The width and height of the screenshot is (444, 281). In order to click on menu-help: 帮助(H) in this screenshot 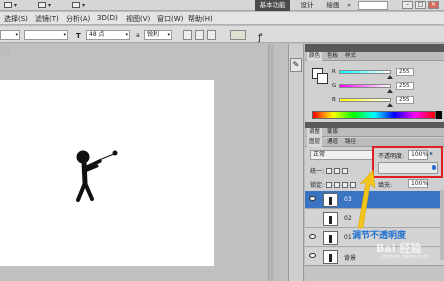, I will do `click(200, 19)`.